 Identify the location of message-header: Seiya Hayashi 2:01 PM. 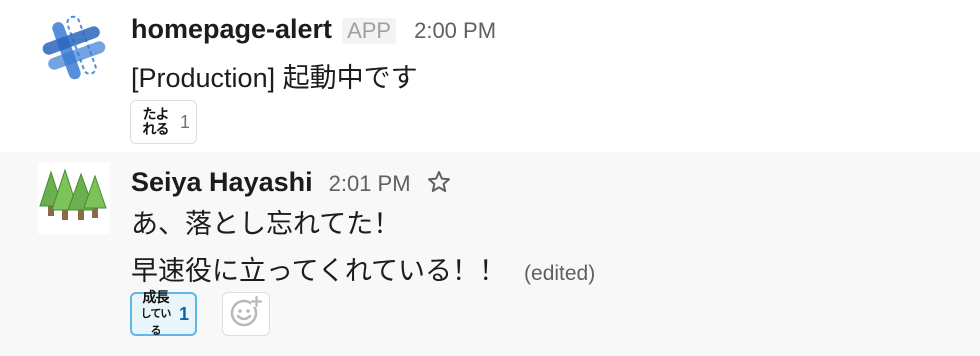
(291, 182).